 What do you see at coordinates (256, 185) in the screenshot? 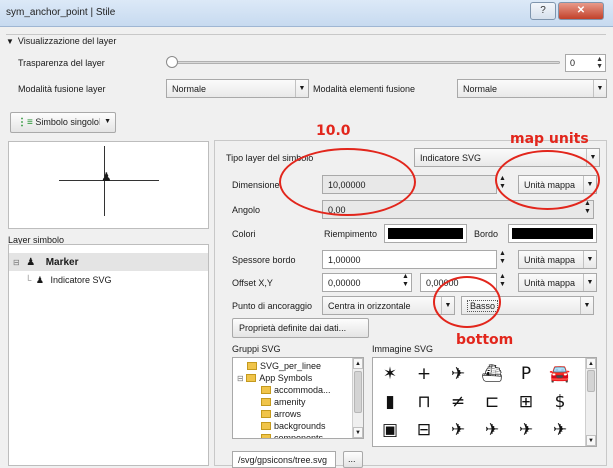
I see `size-label: Dimensione` at bounding box center [256, 185].